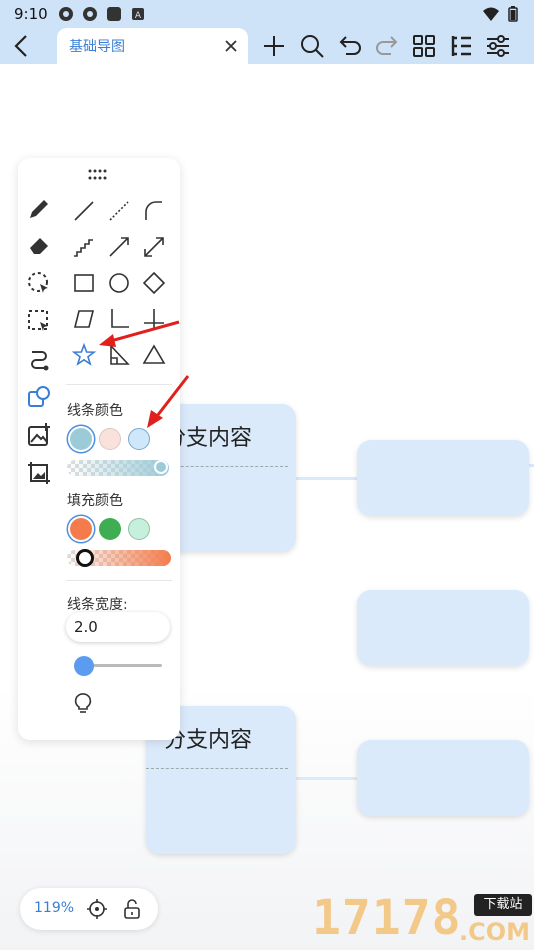  I want to click on pencil-icon, so click(39, 209).